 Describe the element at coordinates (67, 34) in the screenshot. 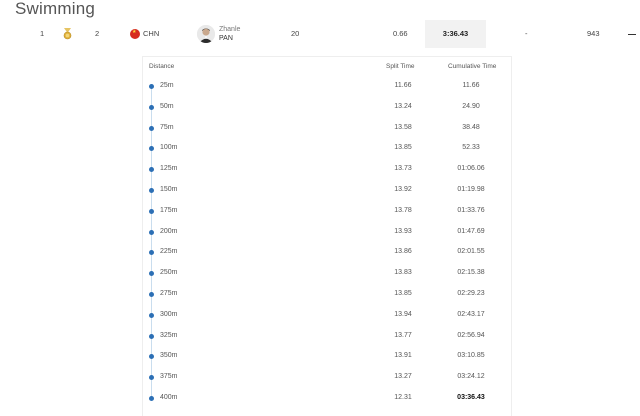

I see `gold-medal-icon` at that location.